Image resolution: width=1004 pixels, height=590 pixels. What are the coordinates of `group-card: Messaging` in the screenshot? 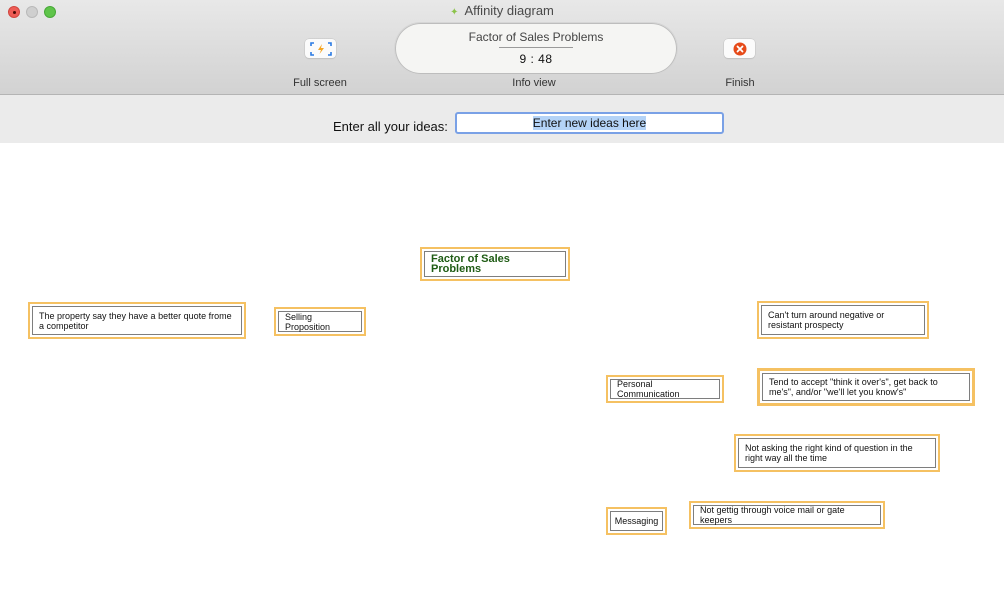 It's located at (636, 521).